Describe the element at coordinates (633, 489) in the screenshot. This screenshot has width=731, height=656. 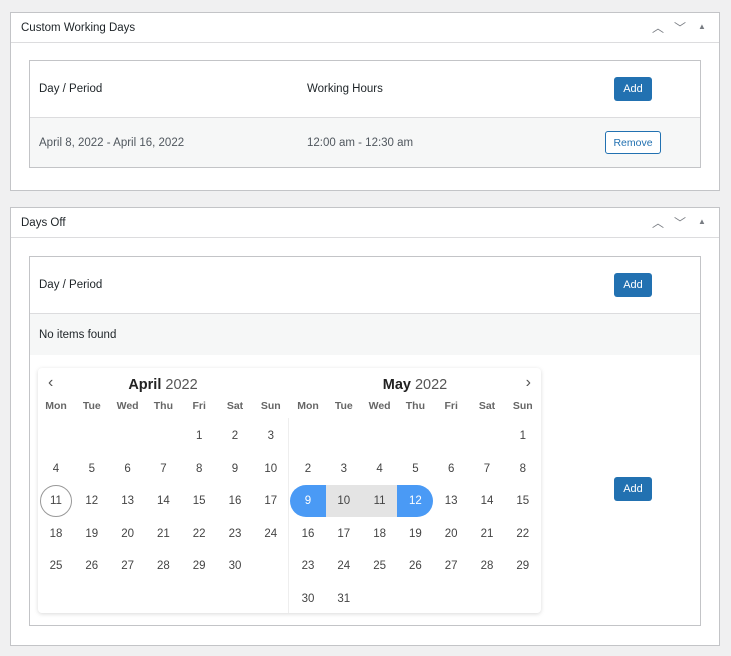
I see `add-day-off-button: Add` at that location.